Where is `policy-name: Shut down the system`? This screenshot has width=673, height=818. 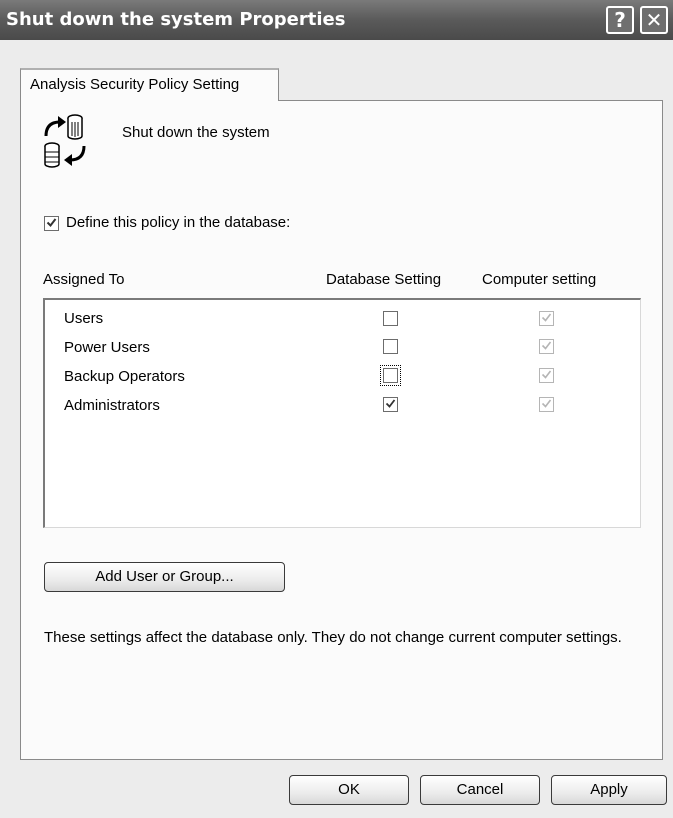
policy-name: Shut down the system is located at coordinates (196, 132).